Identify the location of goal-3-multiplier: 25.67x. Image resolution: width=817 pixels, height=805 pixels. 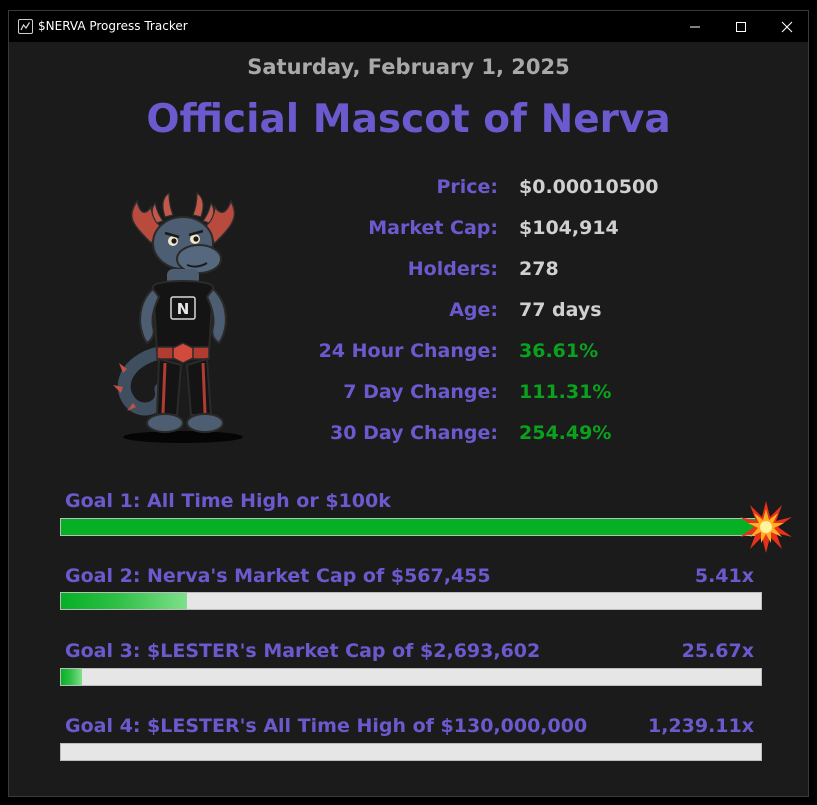
(717, 651).